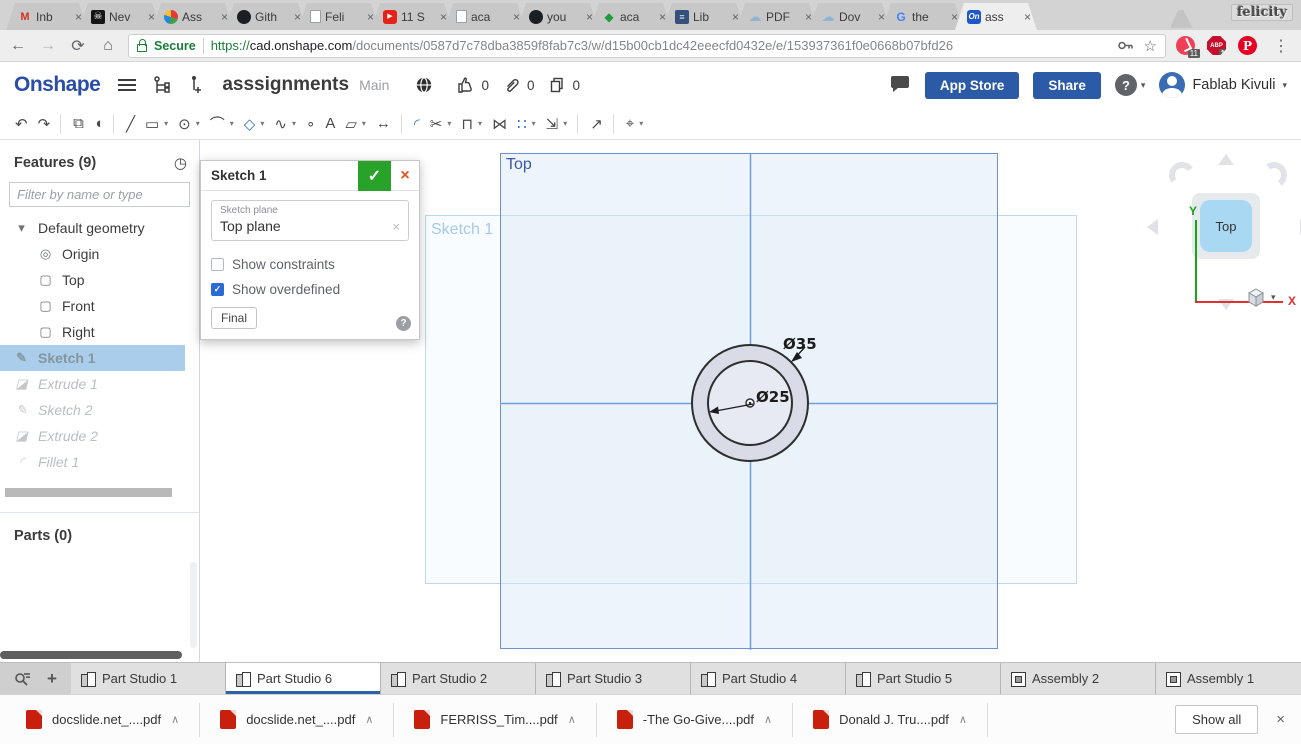  What do you see at coordinates (162, 85) in the screenshot?
I see `versions-icon` at bounding box center [162, 85].